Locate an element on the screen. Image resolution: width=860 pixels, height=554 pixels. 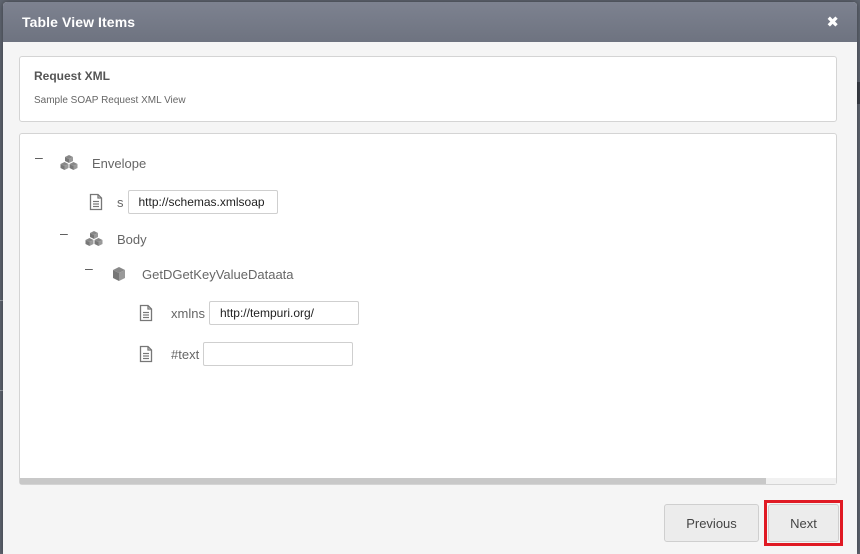
tree-node-envelope: Envelope is located at coordinates (103, 163).